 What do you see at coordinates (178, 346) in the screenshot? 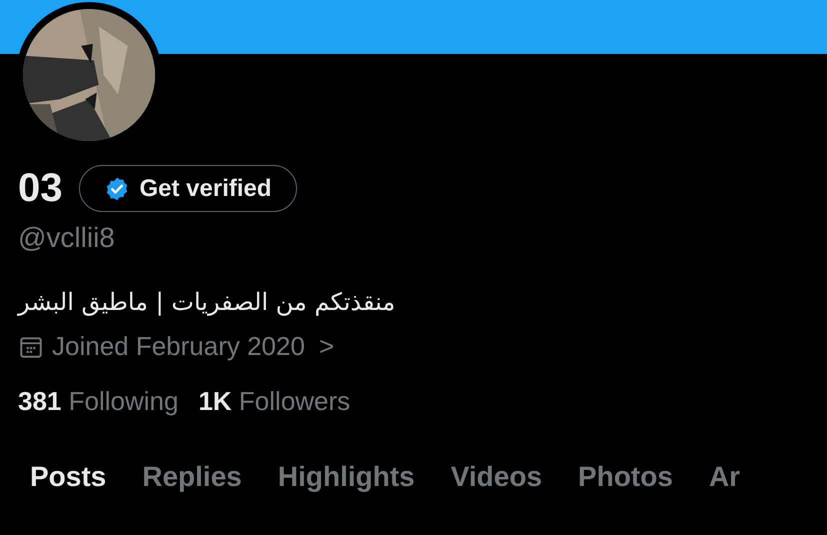
I see `join-date: Joined February 2020` at bounding box center [178, 346].